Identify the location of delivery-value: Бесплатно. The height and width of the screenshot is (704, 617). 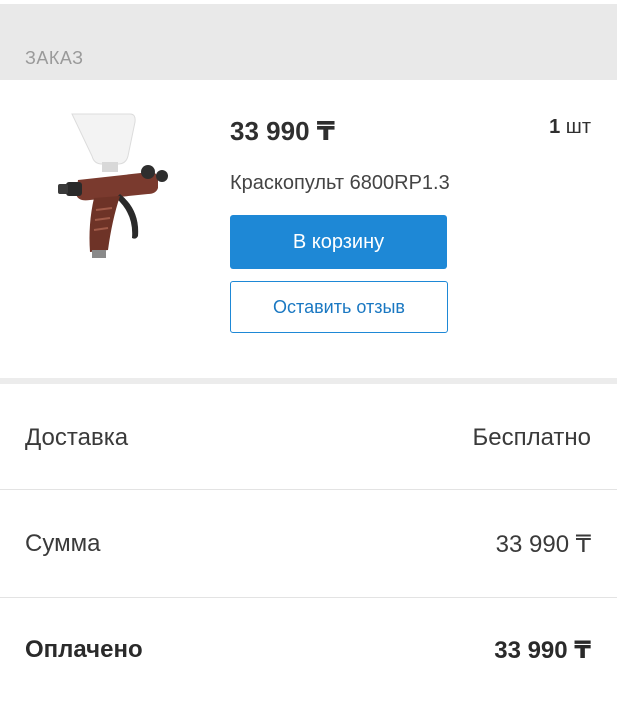
(531, 437).